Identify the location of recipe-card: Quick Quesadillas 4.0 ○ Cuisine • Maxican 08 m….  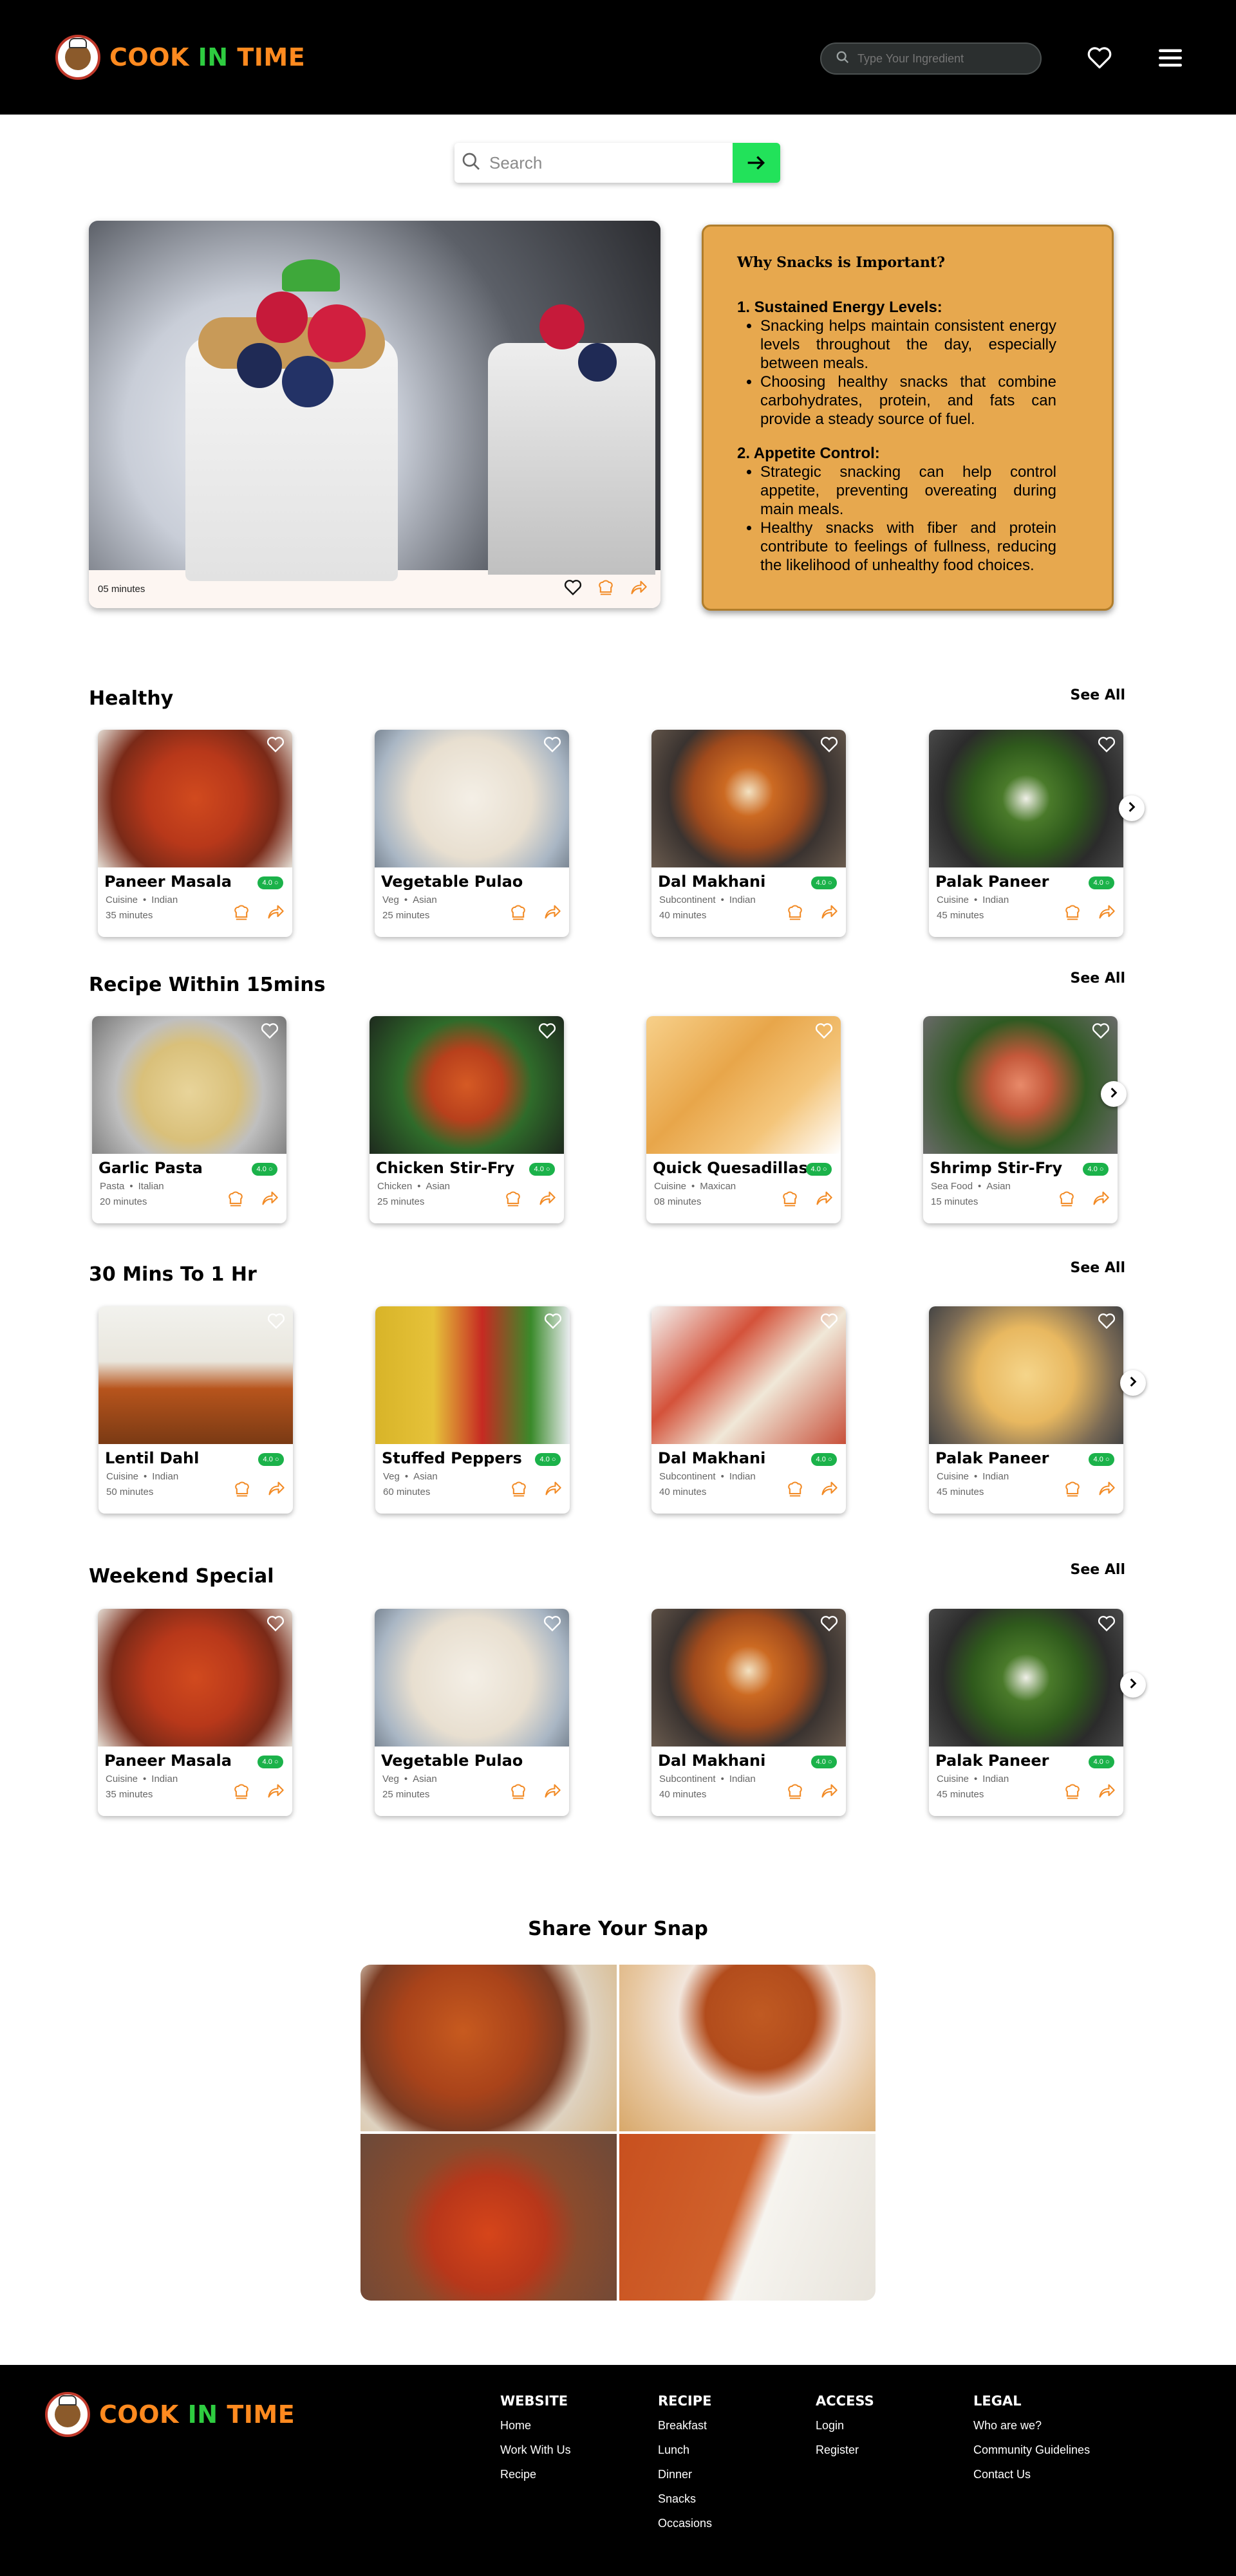
(743, 1119).